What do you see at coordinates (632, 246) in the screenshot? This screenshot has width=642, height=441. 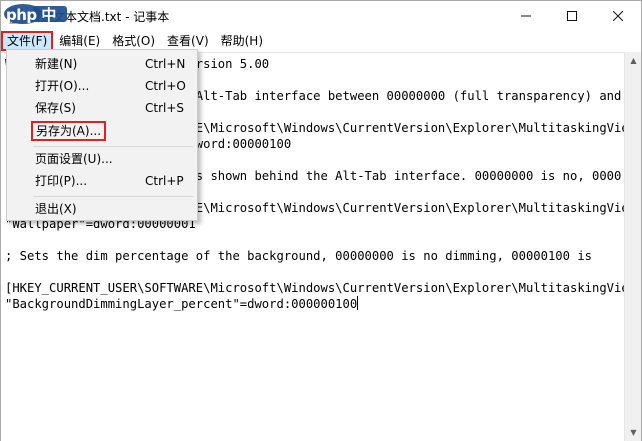 I see `vertical-scrollbar: ▲ ▼` at bounding box center [632, 246].